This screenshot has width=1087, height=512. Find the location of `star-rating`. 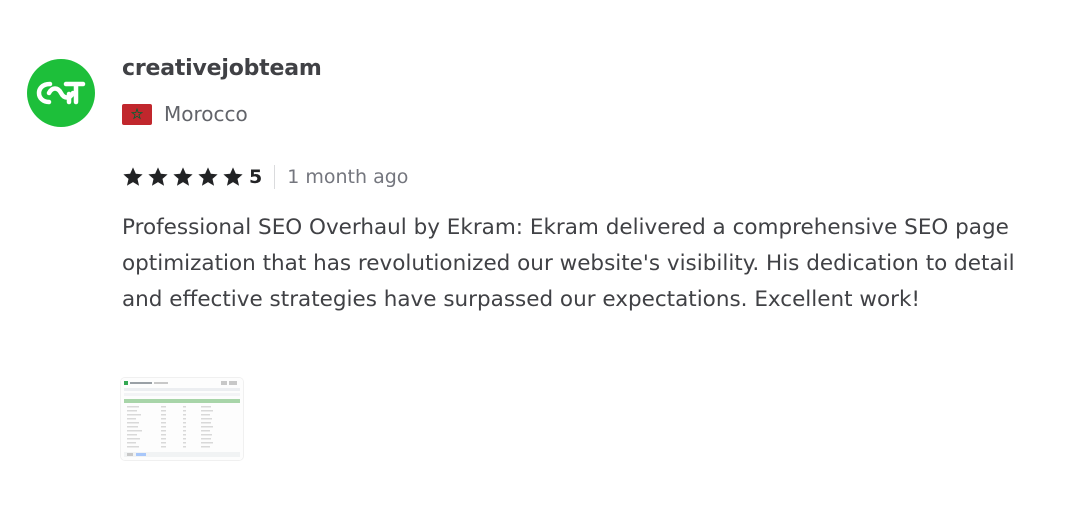

star-rating is located at coordinates (184, 177).